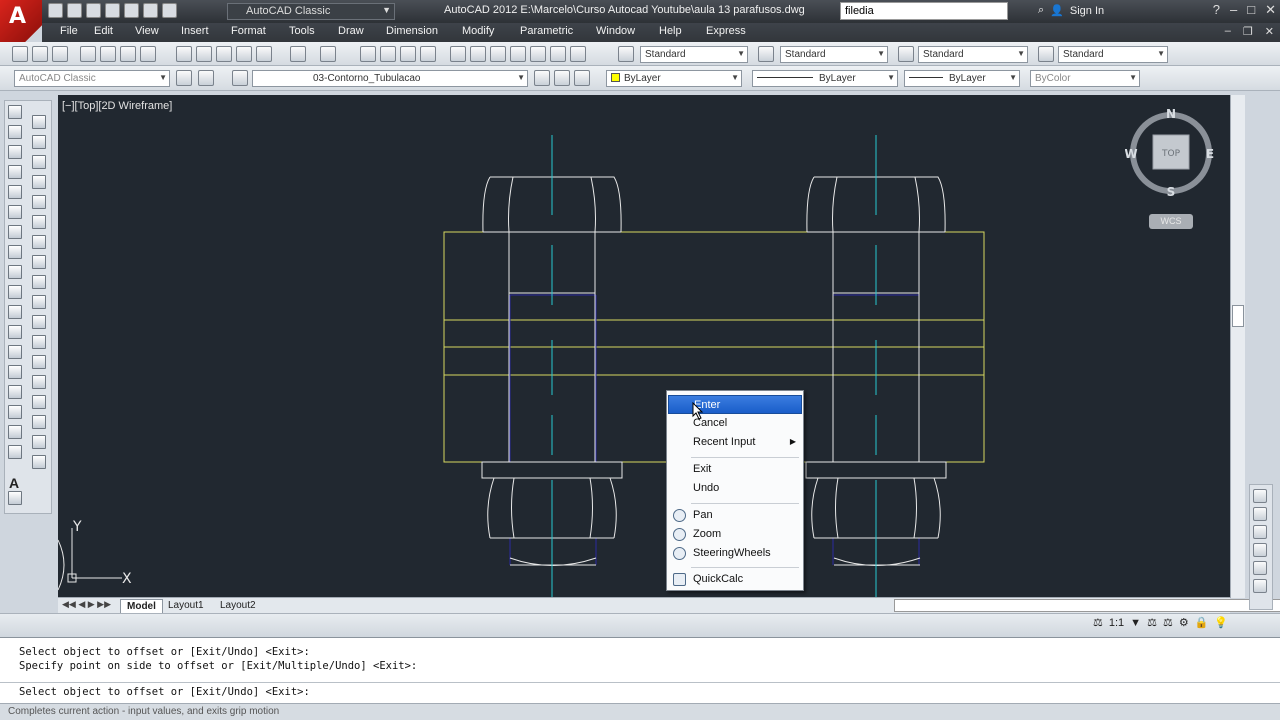 Image resolution: width=1280 pixels, height=720 pixels. What do you see at coordinates (15, 252) in the screenshot?
I see `revision-cloud-icon` at bounding box center [15, 252].